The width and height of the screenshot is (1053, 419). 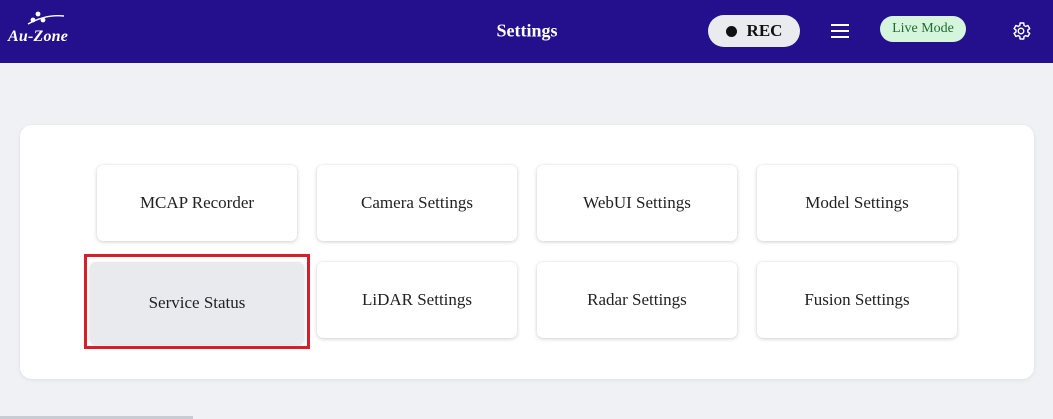 I want to click on page-title: Settings, so click(x=527, y=30).